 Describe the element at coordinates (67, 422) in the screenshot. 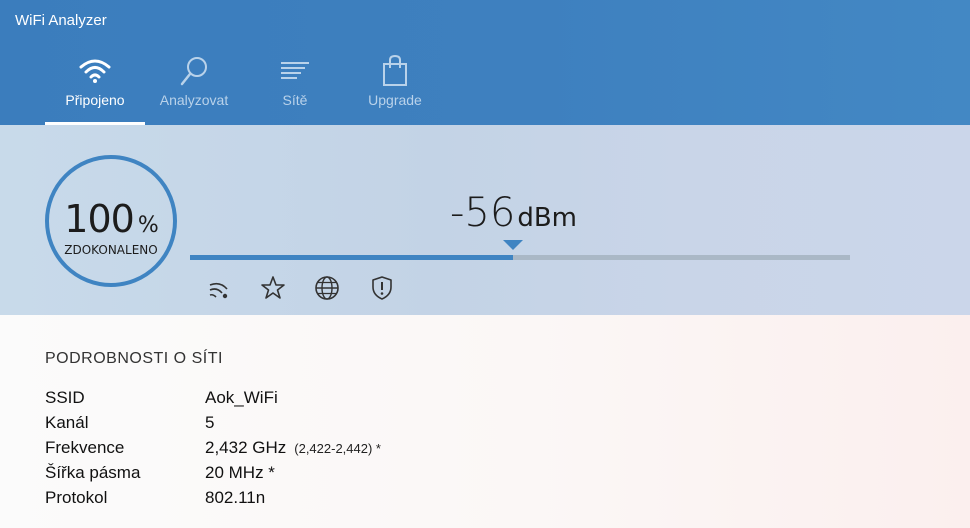

I see `detail-key: Kanál` at that location.